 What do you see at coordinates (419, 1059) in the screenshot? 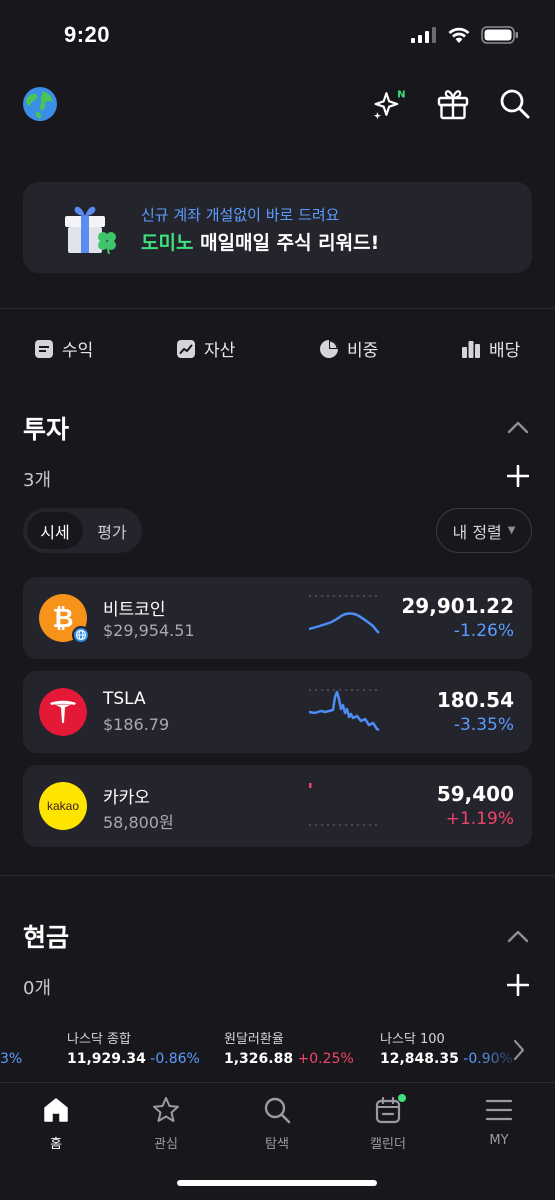
I see `ticker-value: 12,848.35` at bounding box center [419, 1059].